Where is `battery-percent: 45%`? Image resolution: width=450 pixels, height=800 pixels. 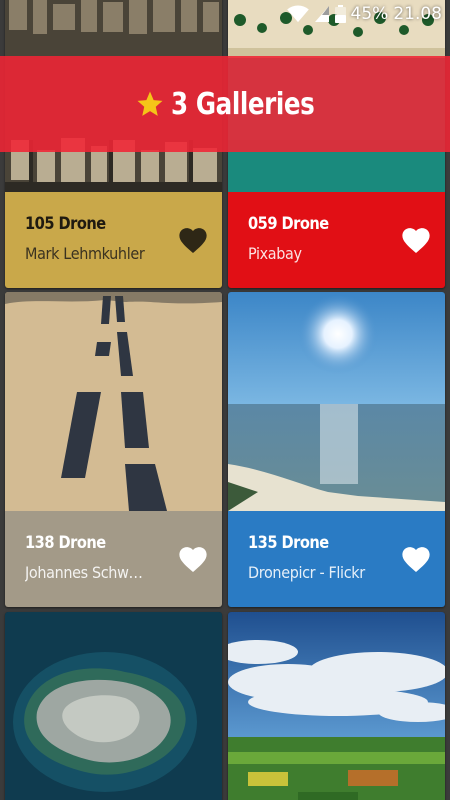
battery-percent: 45% is located at coordinates (369, 14).